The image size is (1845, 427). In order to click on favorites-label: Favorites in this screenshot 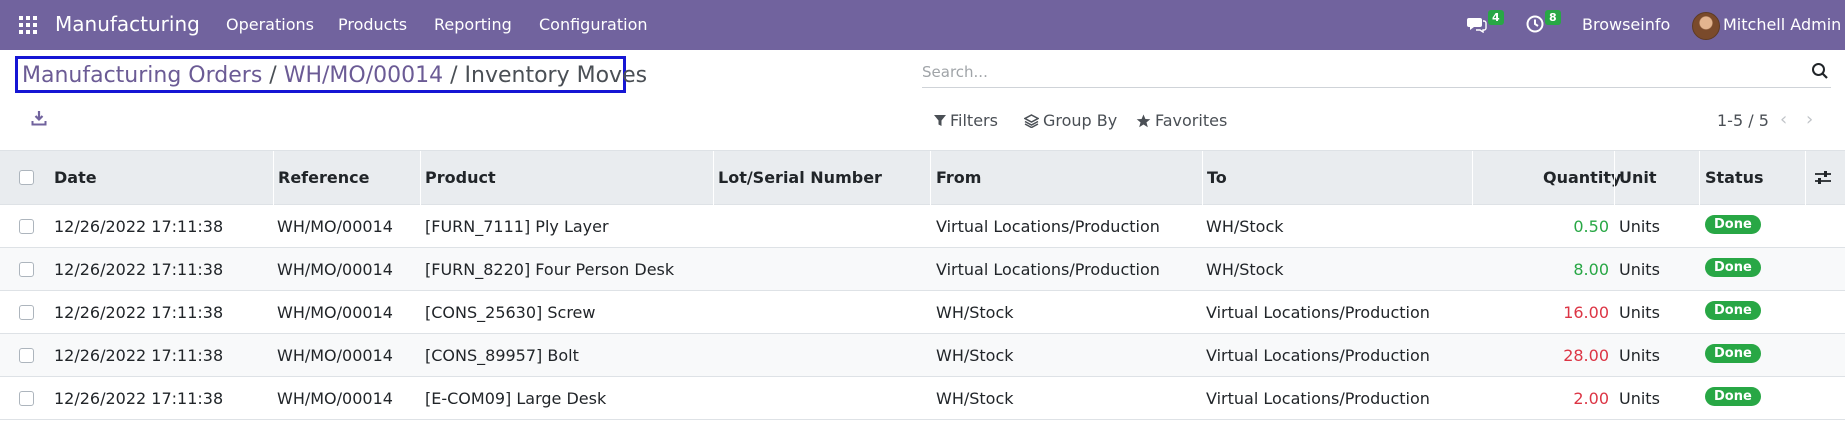, I will do `click(1191, 120)`.